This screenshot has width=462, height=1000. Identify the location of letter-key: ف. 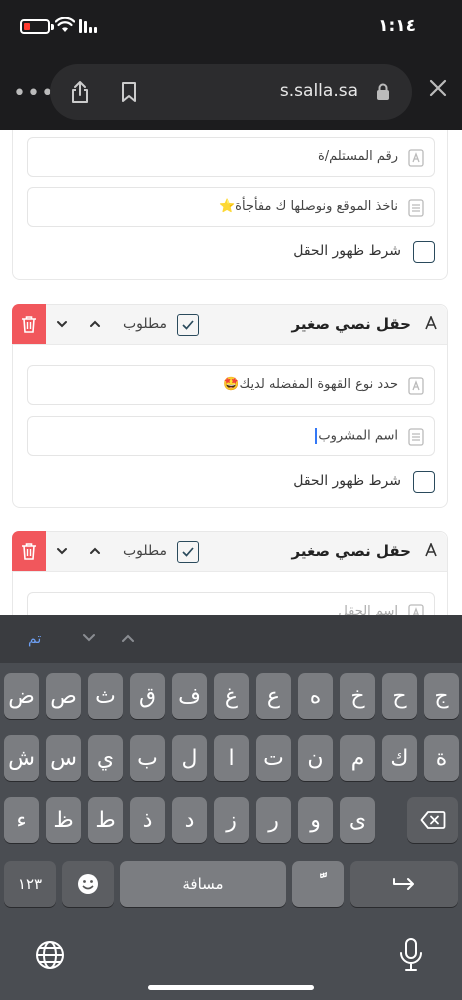
(189, 696).